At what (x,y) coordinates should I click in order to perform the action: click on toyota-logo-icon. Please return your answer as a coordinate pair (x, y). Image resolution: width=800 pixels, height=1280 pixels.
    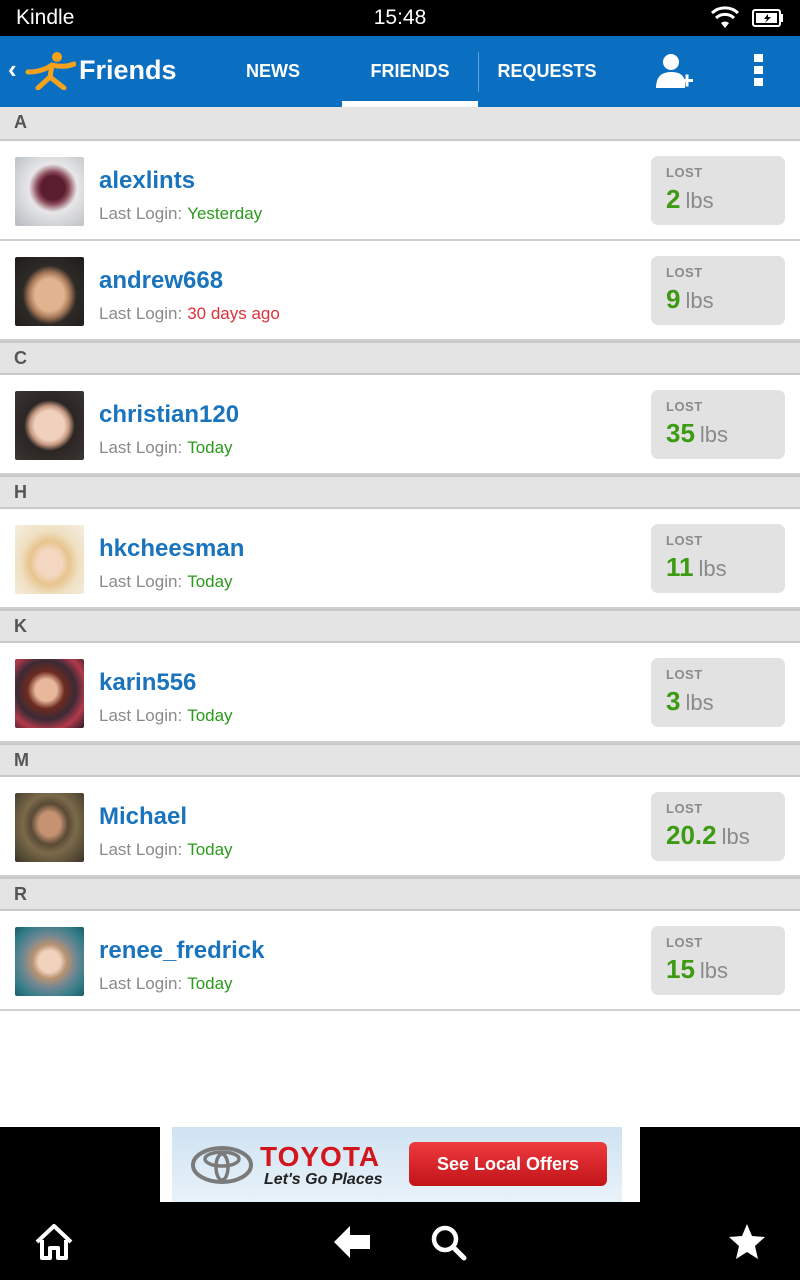
    Looking at the image, I should click on (222, 1165).